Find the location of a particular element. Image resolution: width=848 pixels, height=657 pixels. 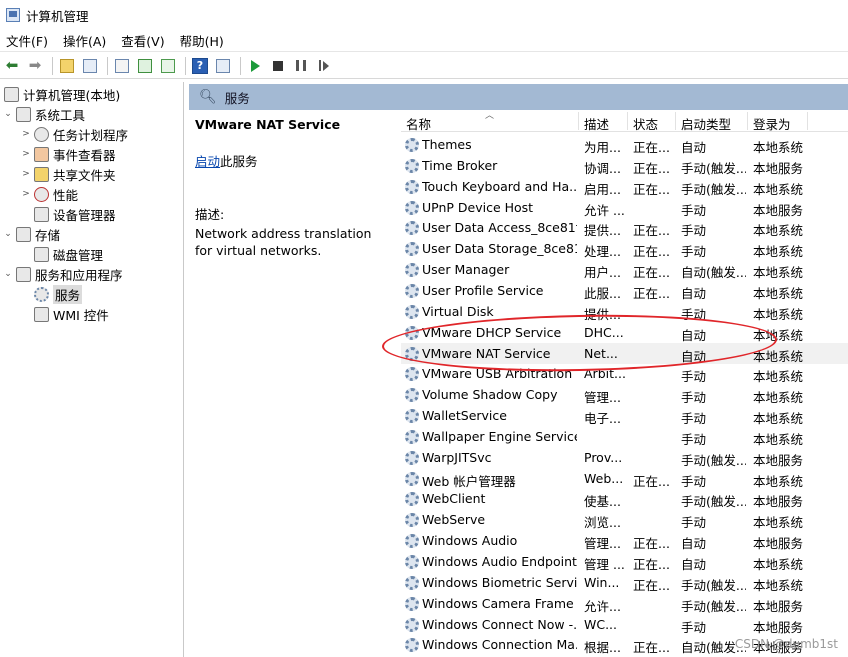

pause-service-button is located at coordinates (301, 66).